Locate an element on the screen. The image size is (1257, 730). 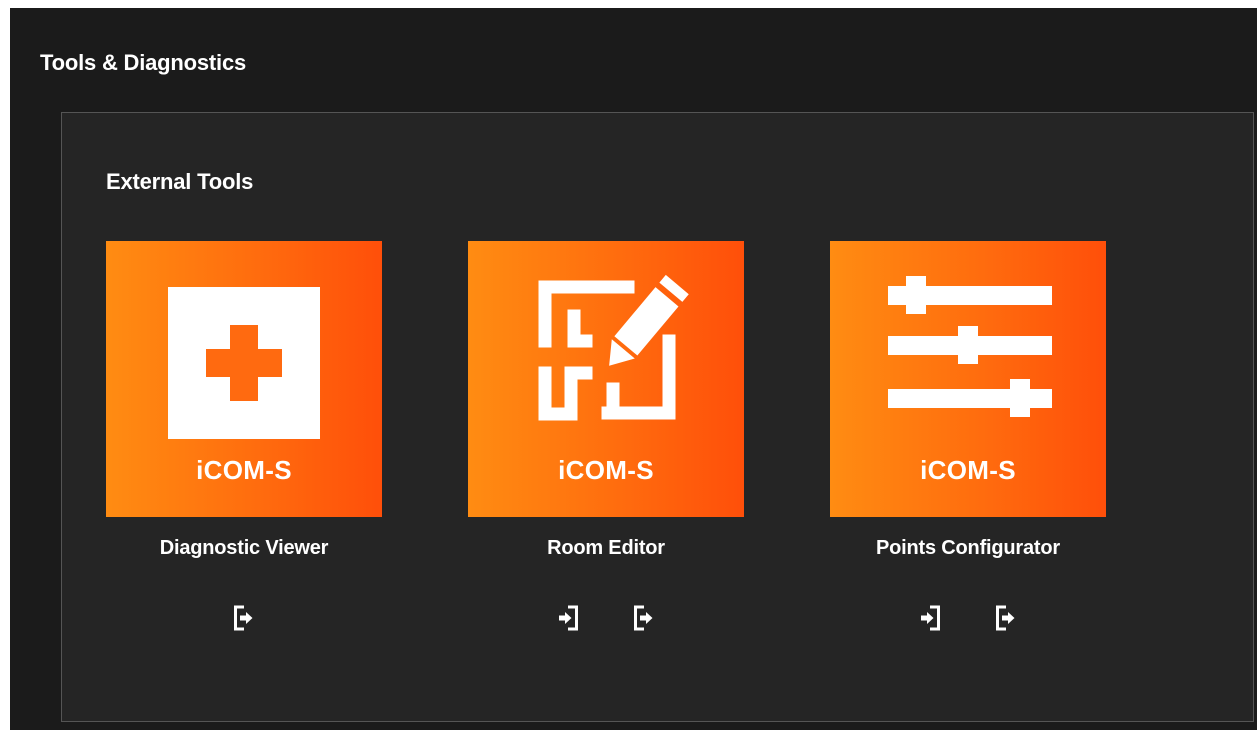
tool-card-points-configurator: iCOM-S Points Configurator is located at coordinates (968, 436).